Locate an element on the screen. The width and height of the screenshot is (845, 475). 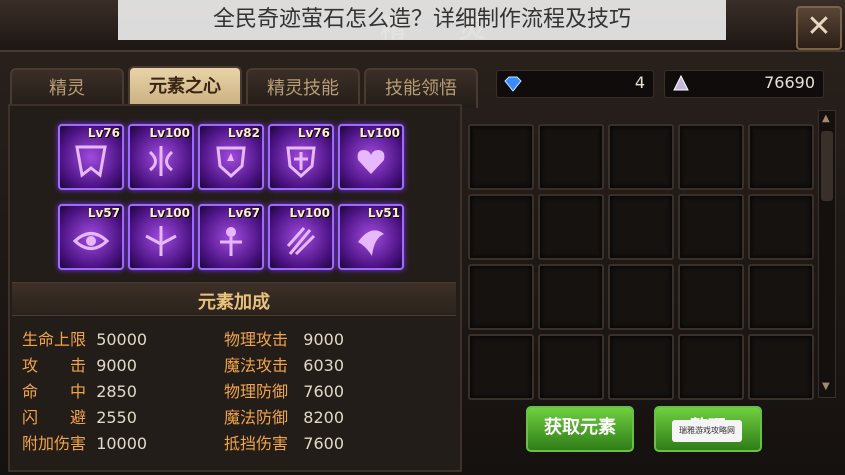
stat-row: 攻 击 9000 is located at coordinates (79, 364).